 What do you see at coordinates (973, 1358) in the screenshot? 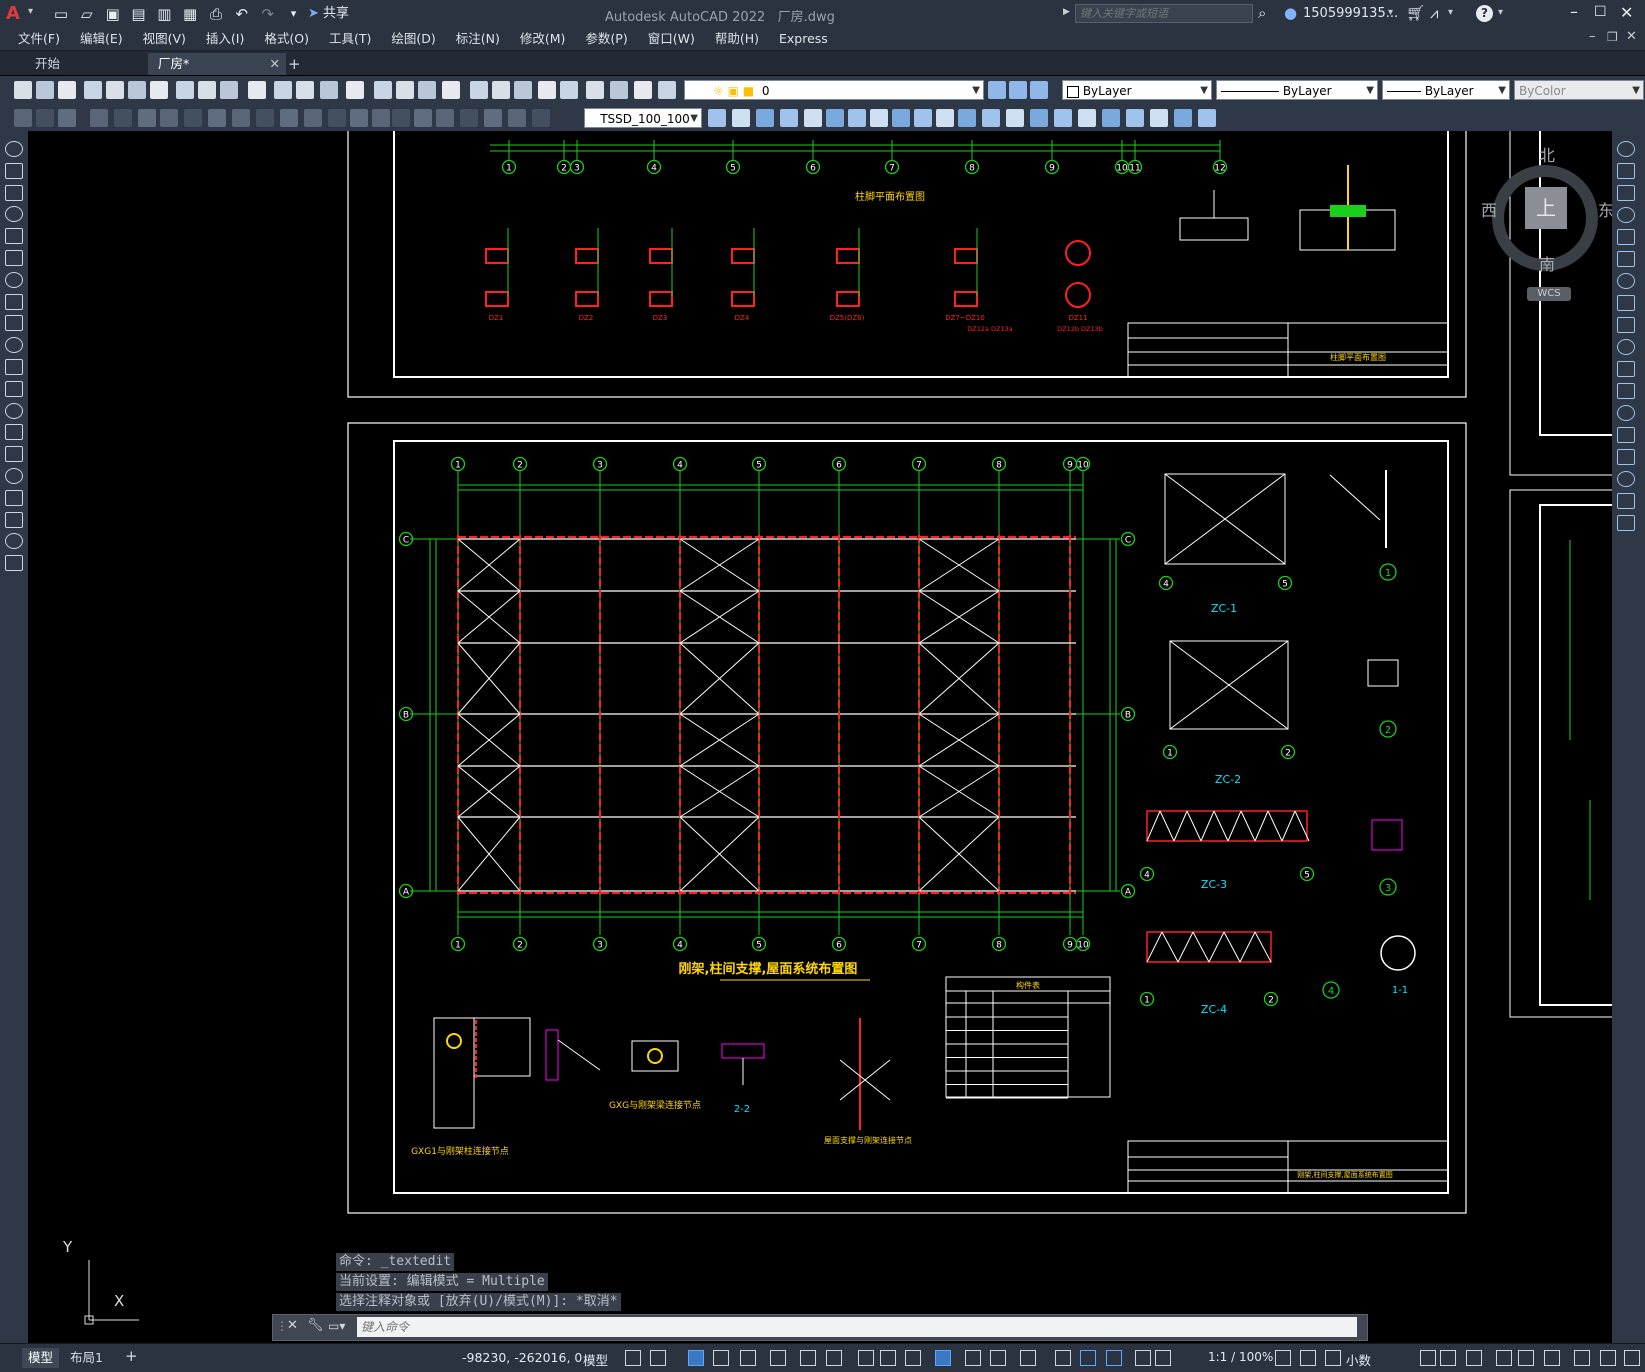
I see `status-toggle-12-icon` at bounding box center [973, 1358].